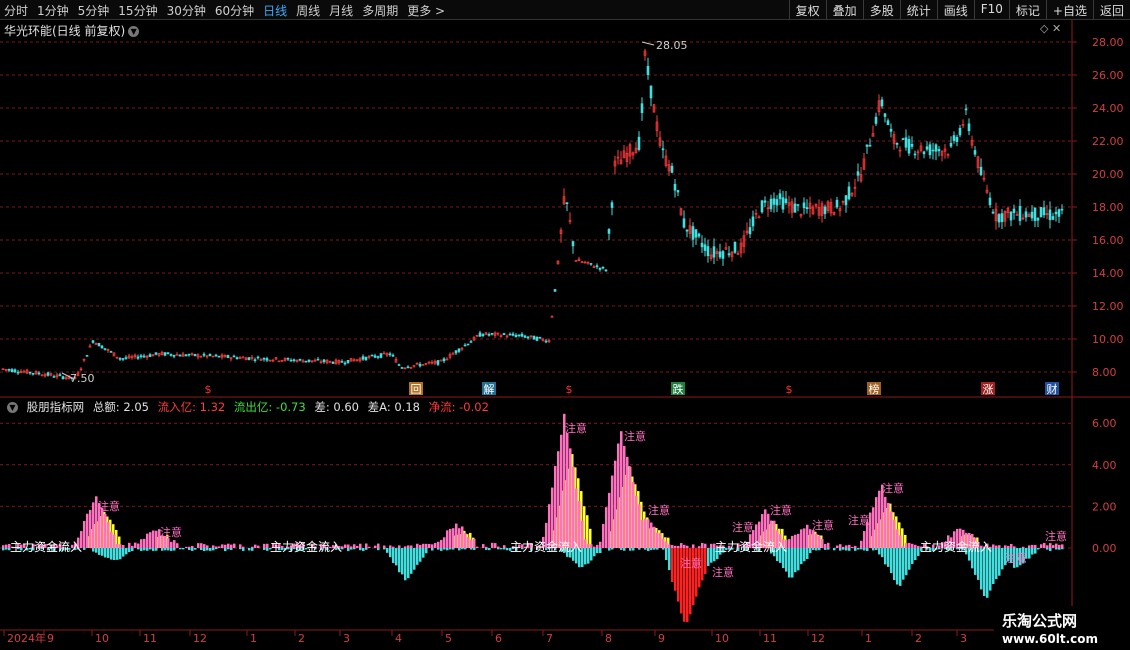 The image size is (1130, 650). Describe the element at coordinates (743, 527) in the screenshot. I see `note-label-7: 注意` at that location.